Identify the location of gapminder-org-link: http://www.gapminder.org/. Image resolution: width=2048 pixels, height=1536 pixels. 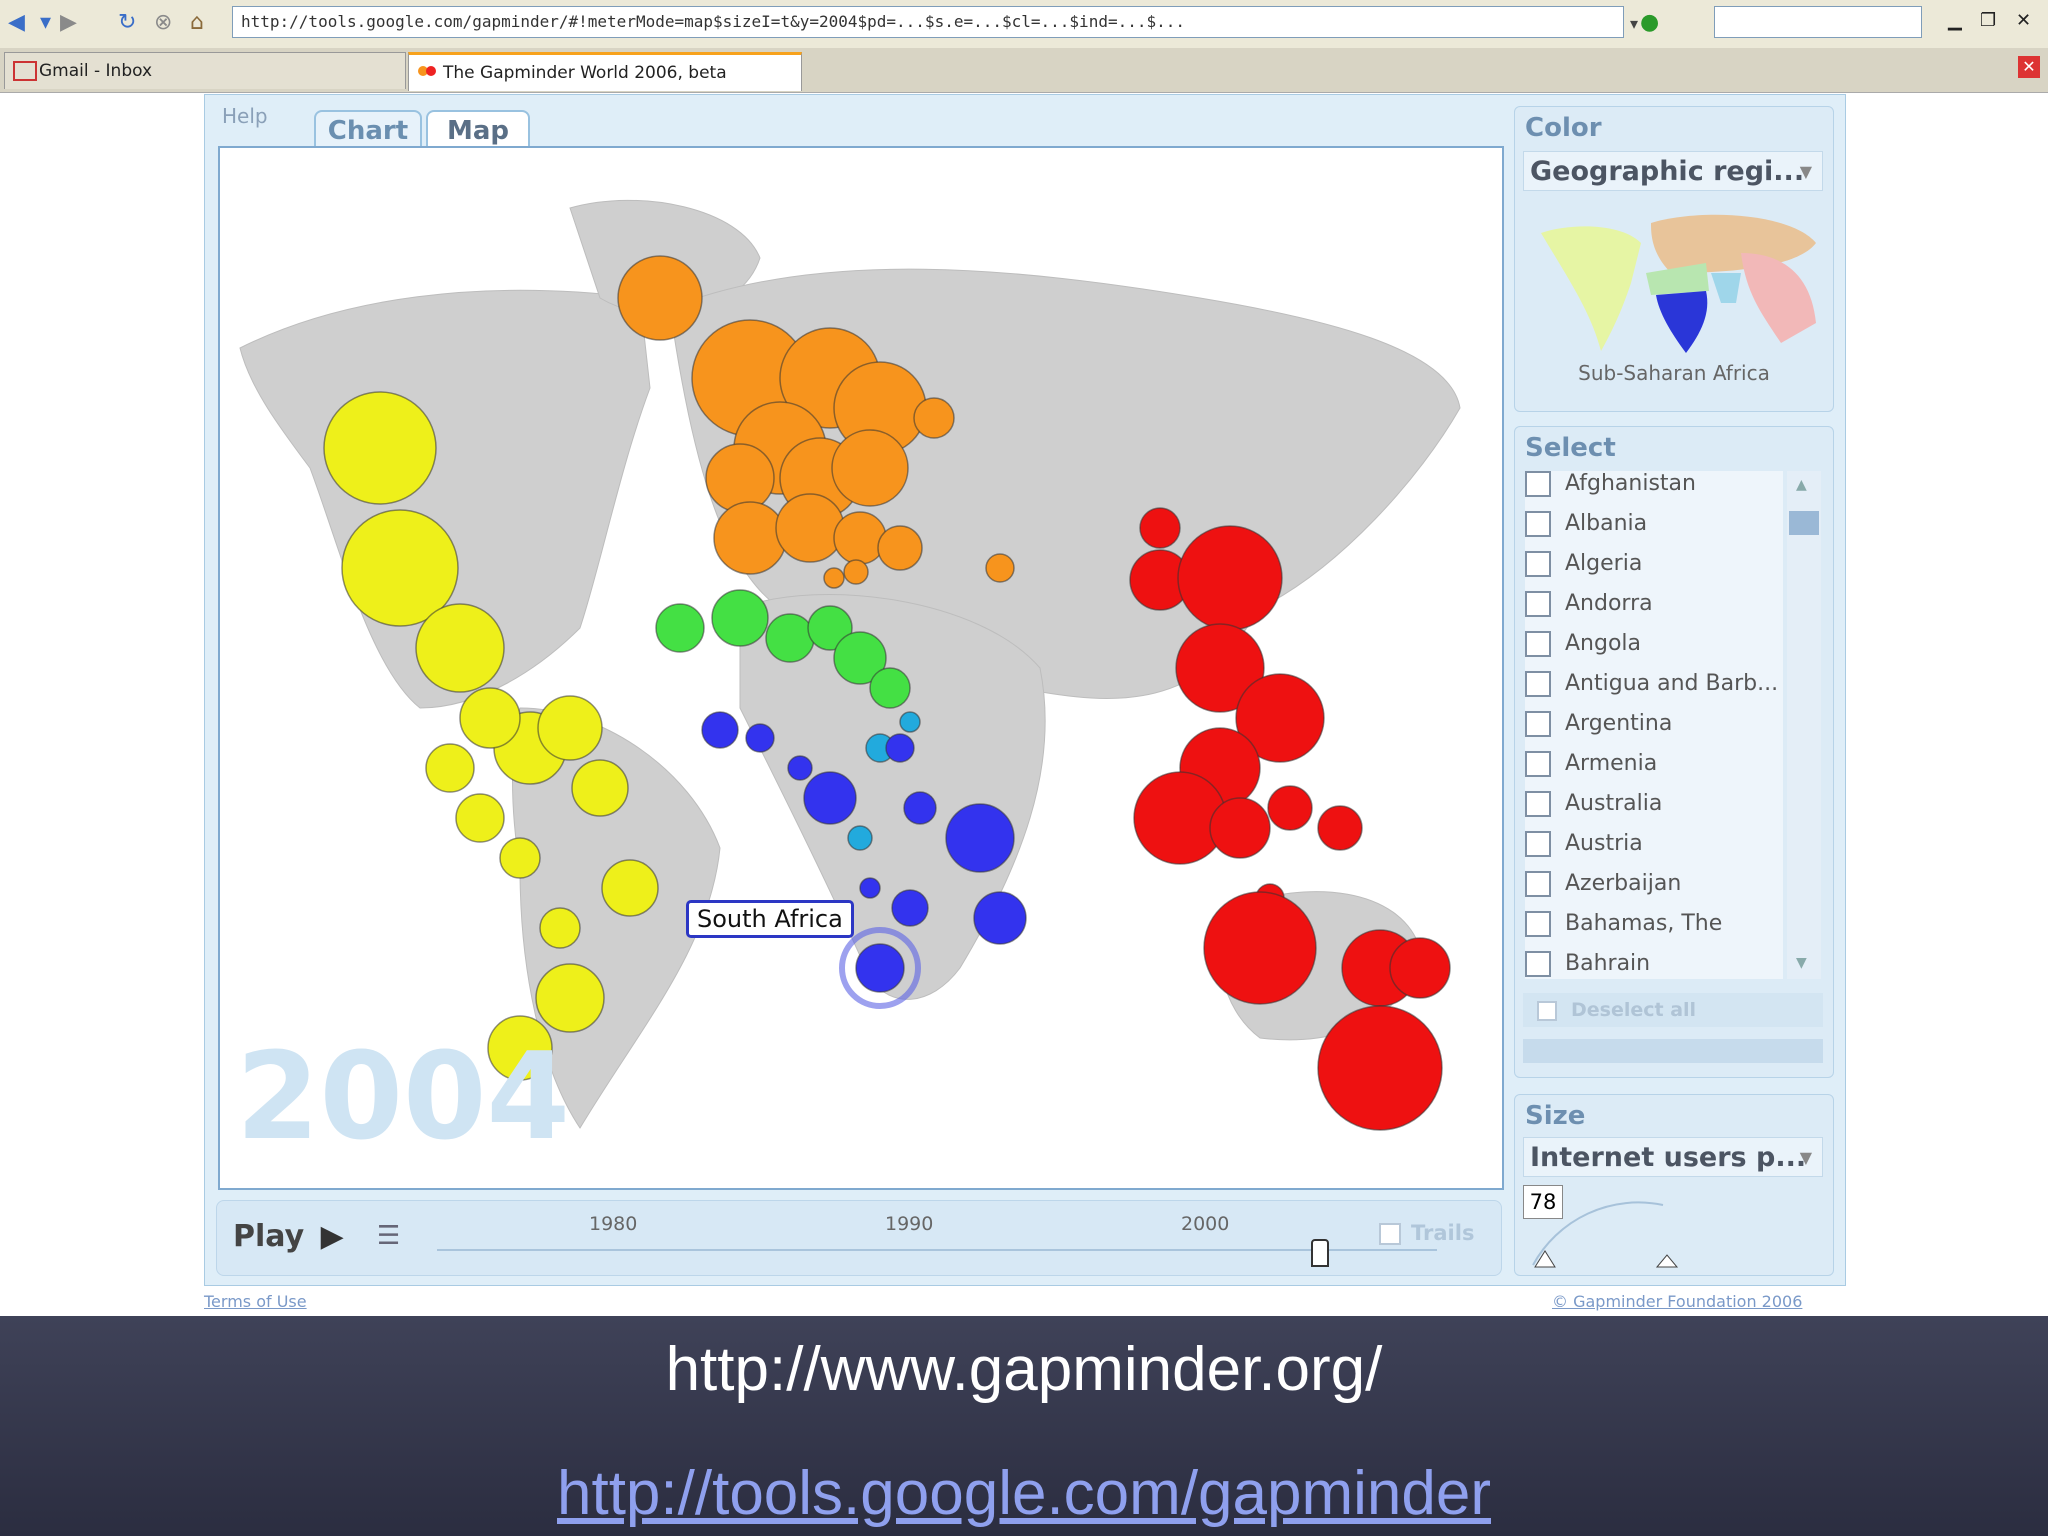
(1024, 1369).